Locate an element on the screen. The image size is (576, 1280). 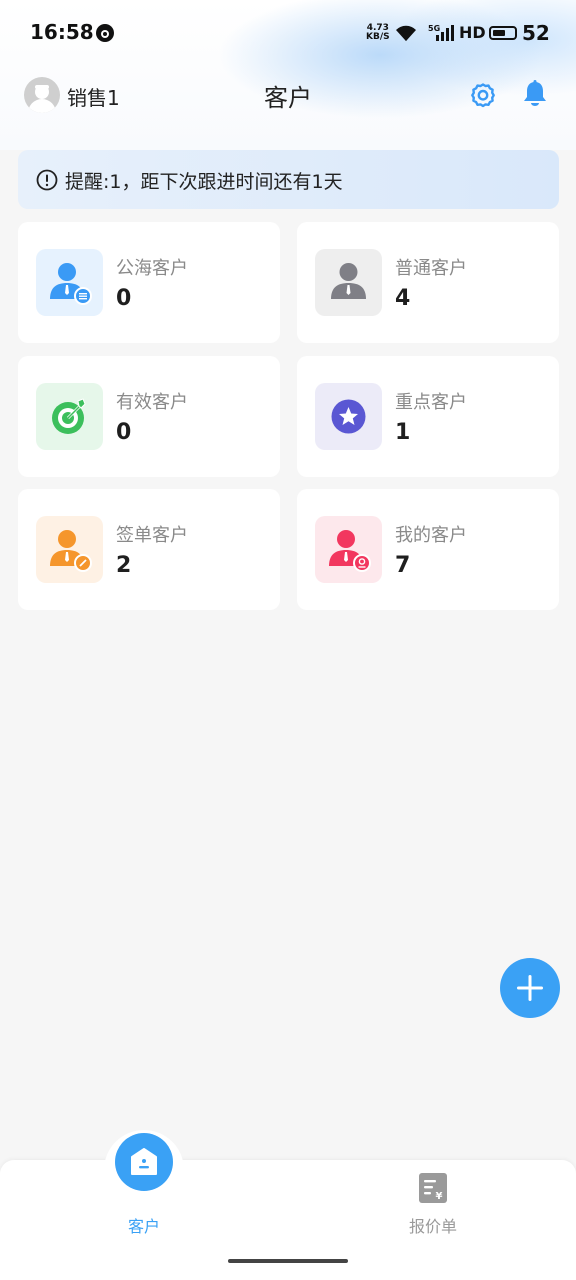
app-header: 销售1 客户 is located at coordinates (288, 96).